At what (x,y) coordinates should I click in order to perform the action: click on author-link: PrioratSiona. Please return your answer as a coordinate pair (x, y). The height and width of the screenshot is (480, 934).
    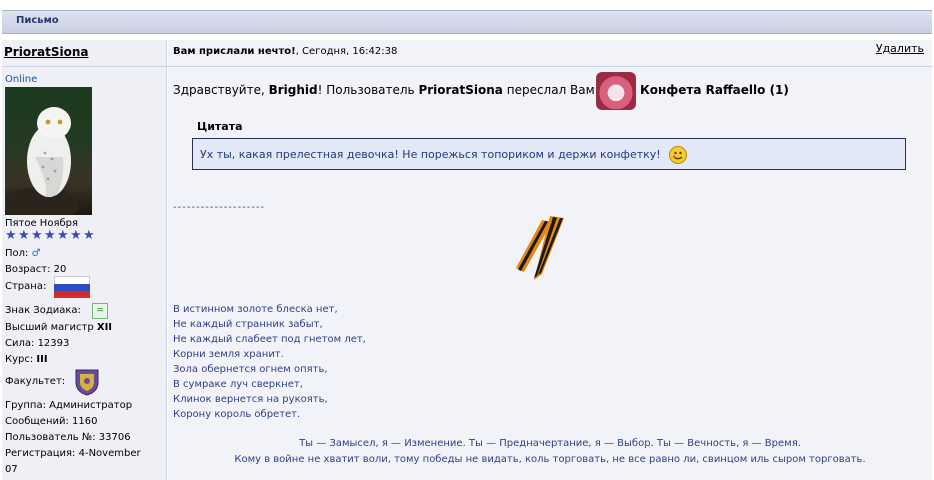
    Looking at the image, I should click on (46, 52).